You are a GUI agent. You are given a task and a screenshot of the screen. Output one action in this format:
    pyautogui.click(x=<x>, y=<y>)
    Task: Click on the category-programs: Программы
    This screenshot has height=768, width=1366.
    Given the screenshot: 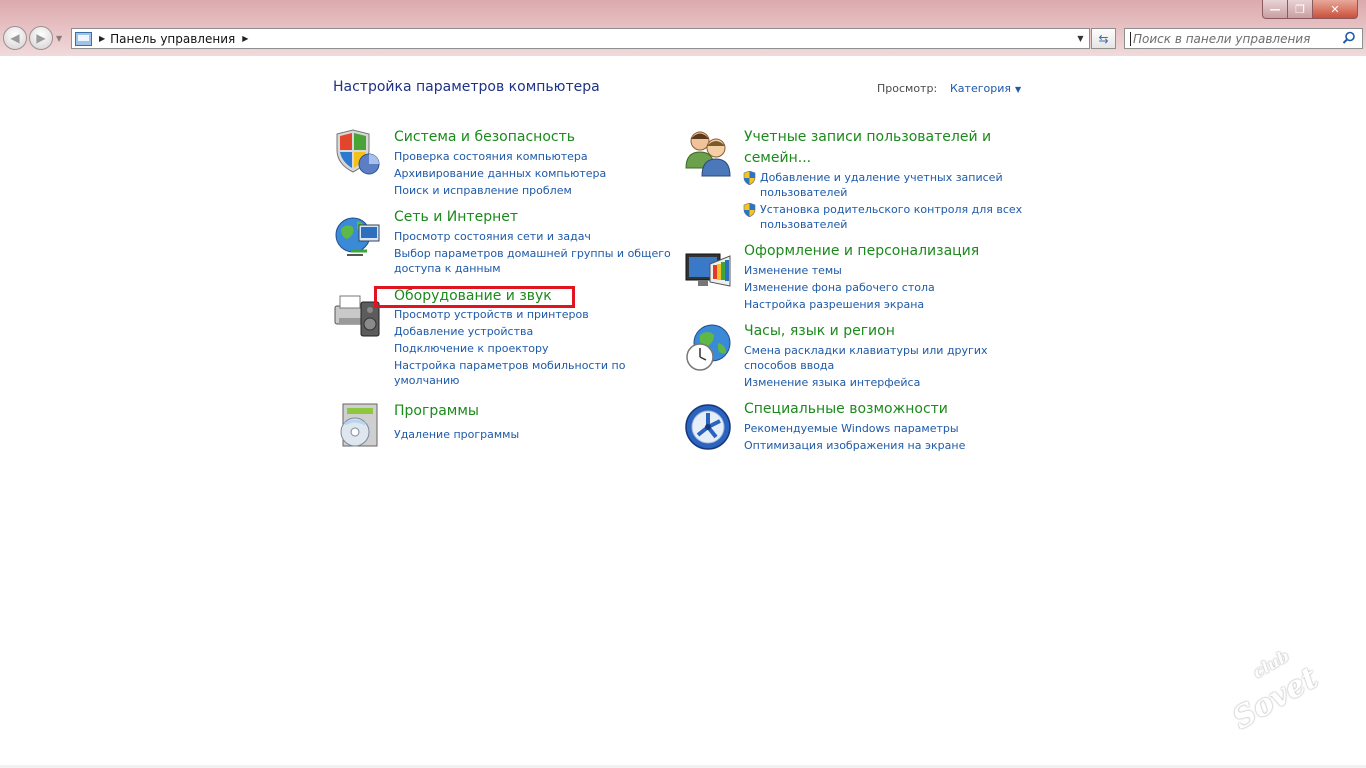 What is the action you would take?
    pyautogui.click(x=436, y=411)
    